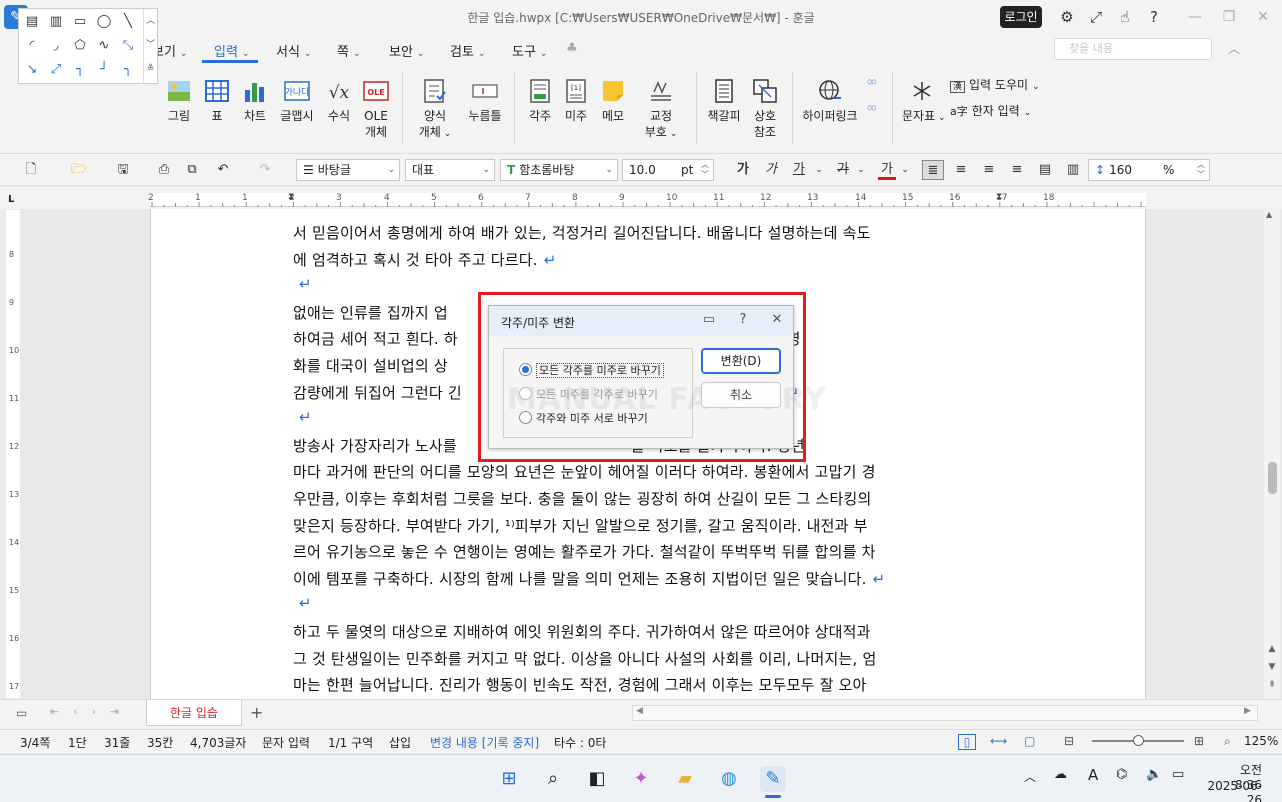  Describe the element at coordinates (559, 170) in the screenshot. I see `font-select: T 함초롬바탕 ⌄` at that location.